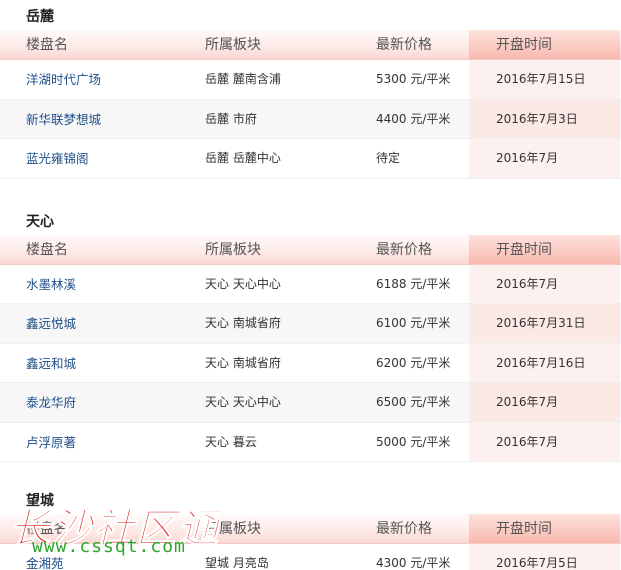 The width and height of the screenshot is (621, 570). Describe the element at coordinates (413, 79) in the screenshot. I see `price-cell: 5300 元/平米` at that location.